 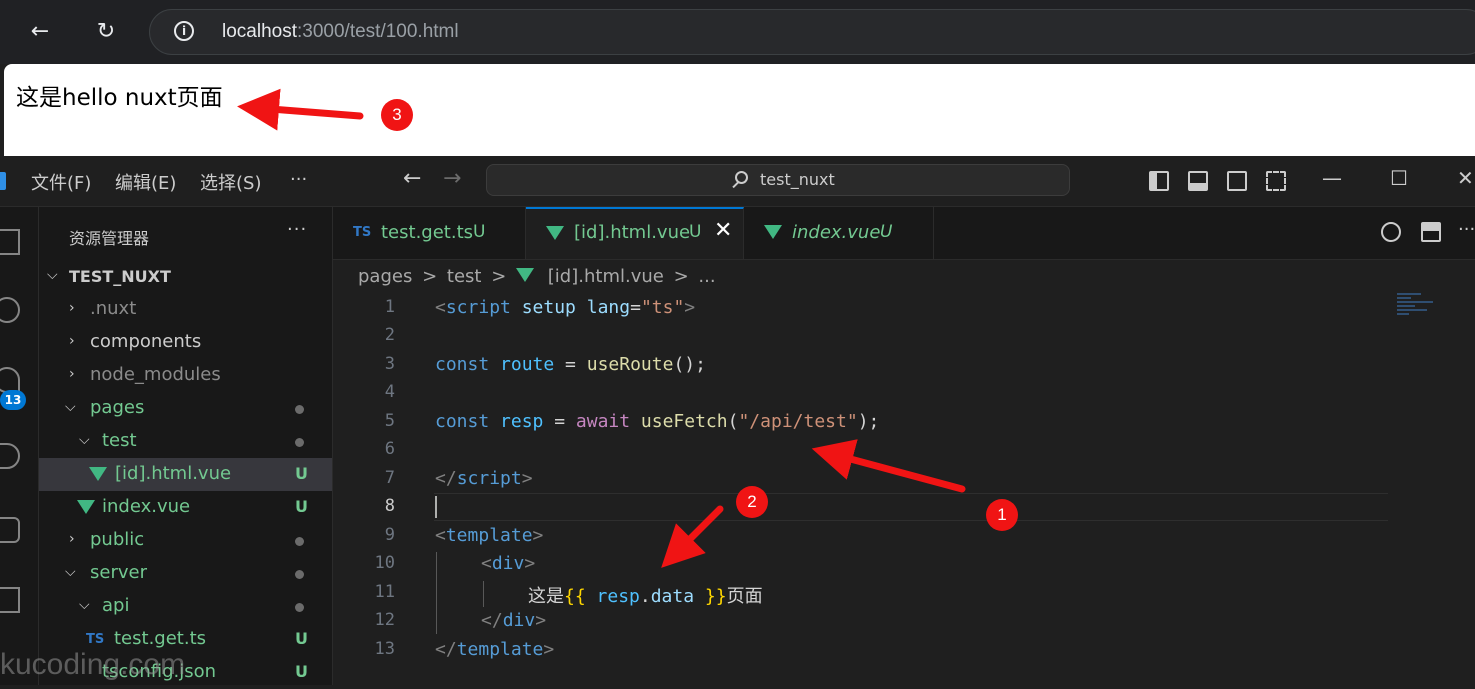 What do you see at coordinates (440, 307) in the screenshot?
I see `token: <` at bounding box center [440, 307].